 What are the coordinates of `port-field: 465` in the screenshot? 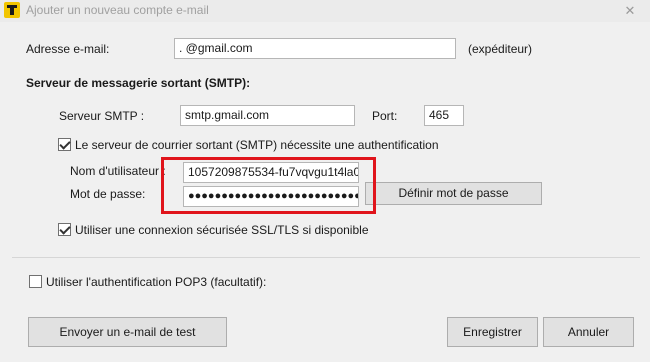 It's located at (444, 115).